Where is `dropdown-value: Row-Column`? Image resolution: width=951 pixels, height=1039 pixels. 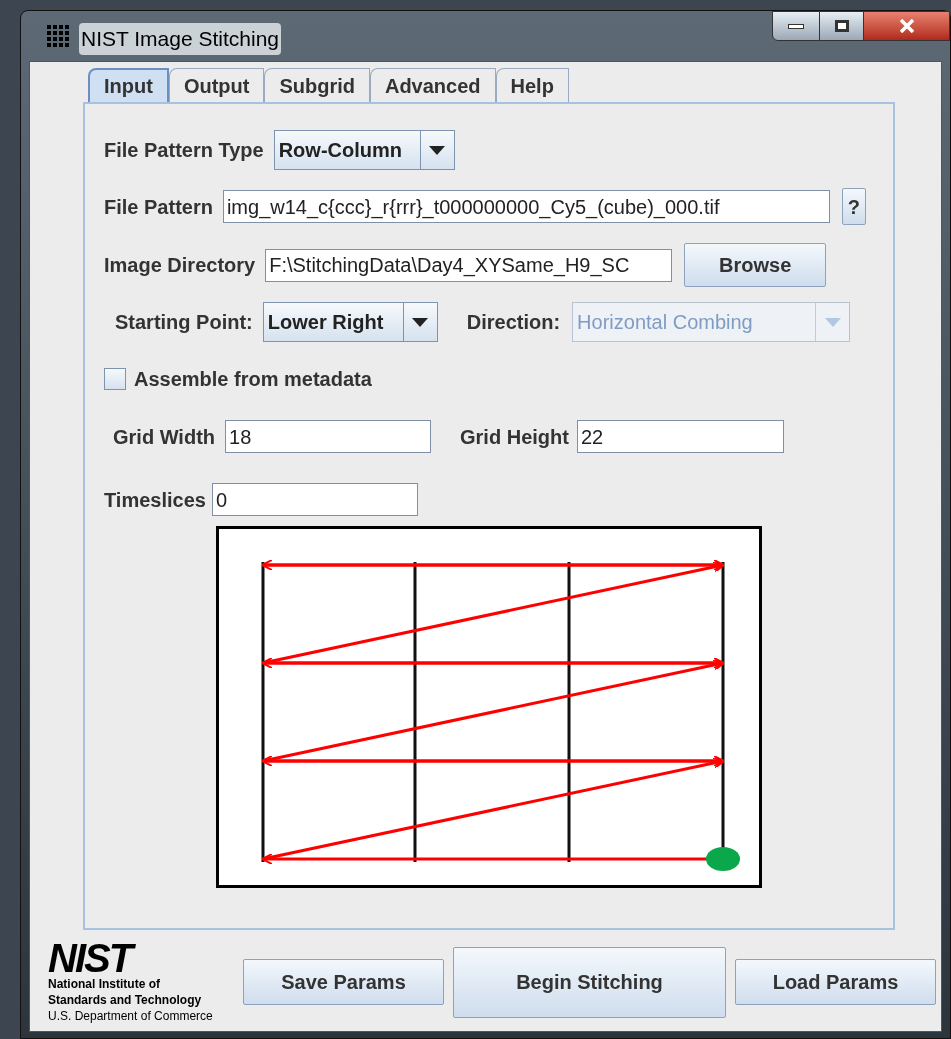 dropdown-value: Row-Column is located at coordinates (340, 150).